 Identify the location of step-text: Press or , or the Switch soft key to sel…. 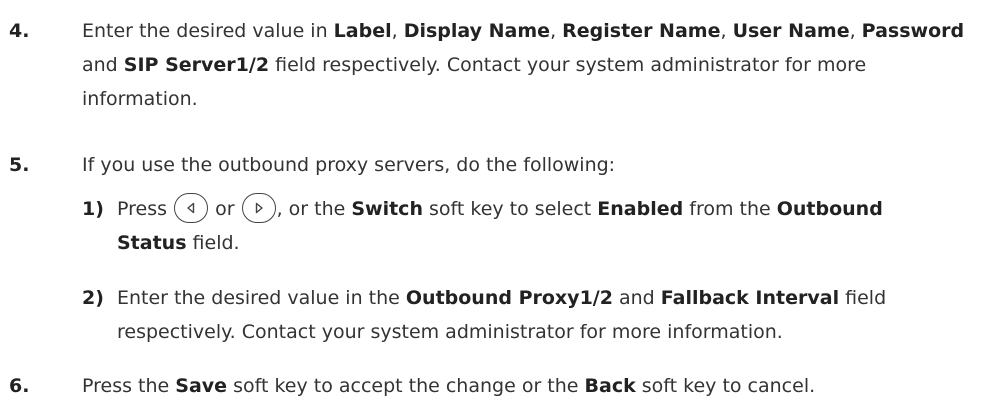
(547, 226).